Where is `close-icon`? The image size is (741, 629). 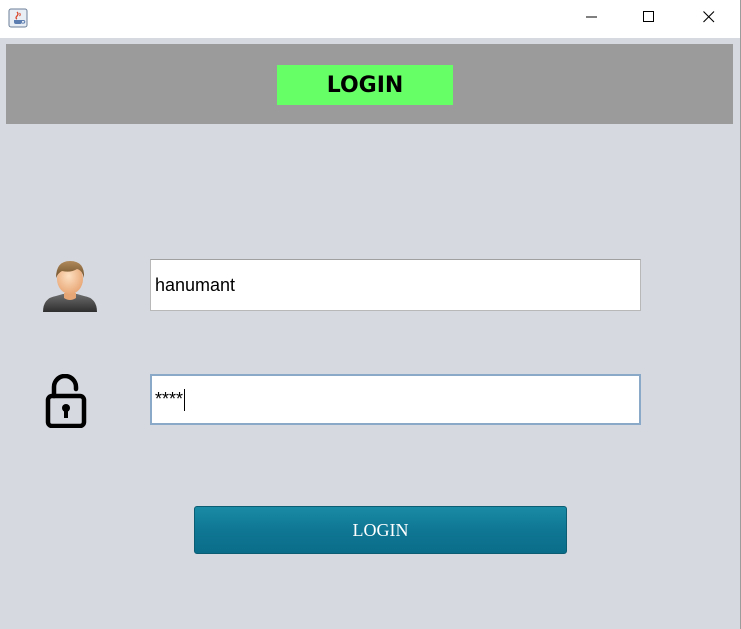 close-icon is located at coordinates (709, 19).